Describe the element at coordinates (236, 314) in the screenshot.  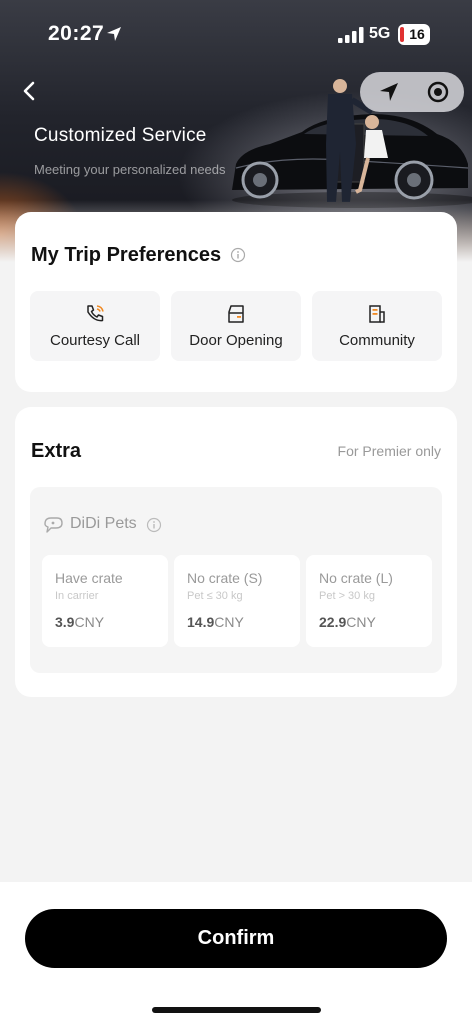
I see `car-door-icon` at that location.